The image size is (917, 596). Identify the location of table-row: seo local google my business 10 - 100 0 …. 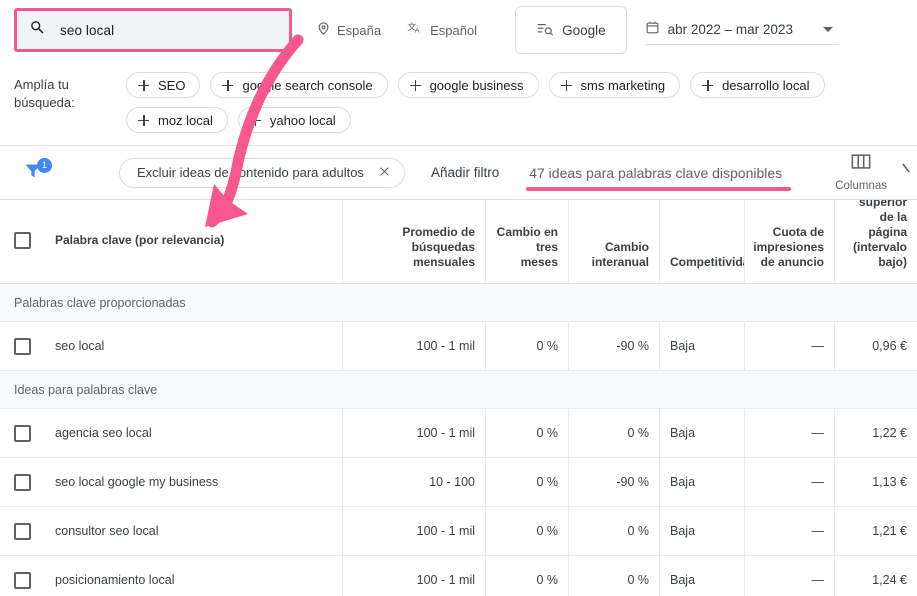
(458, 482).